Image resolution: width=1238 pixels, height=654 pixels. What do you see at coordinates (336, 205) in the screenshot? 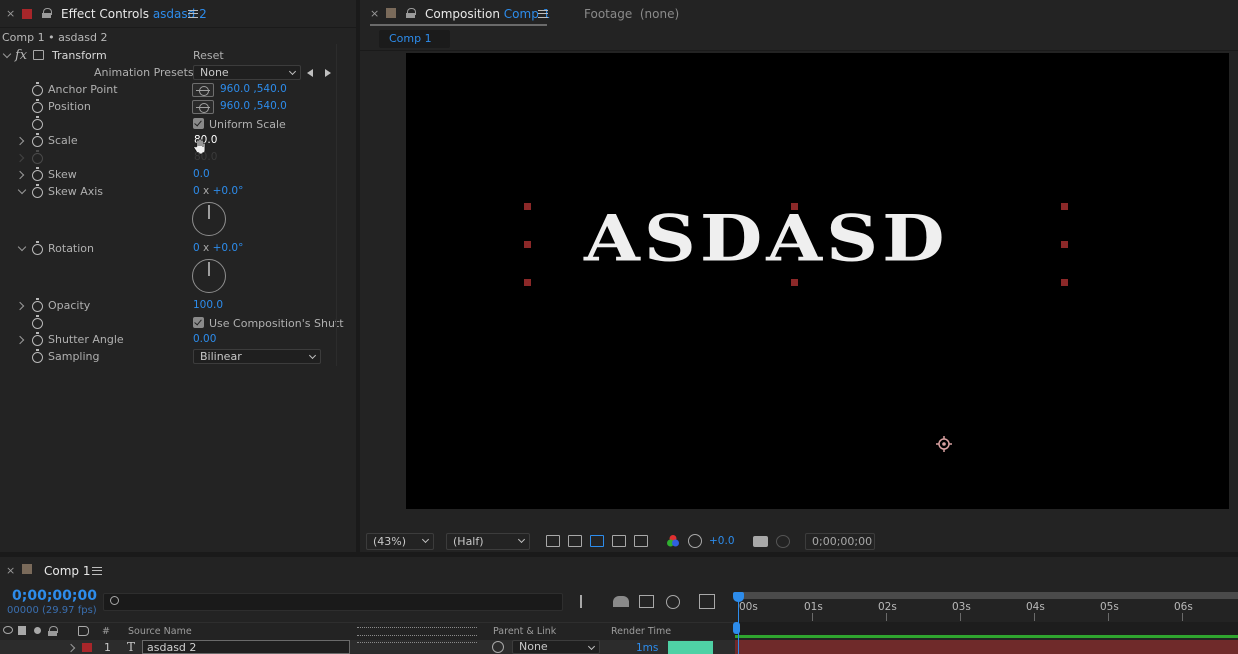
I see `panel-divider` at bounding box center [336, 205].